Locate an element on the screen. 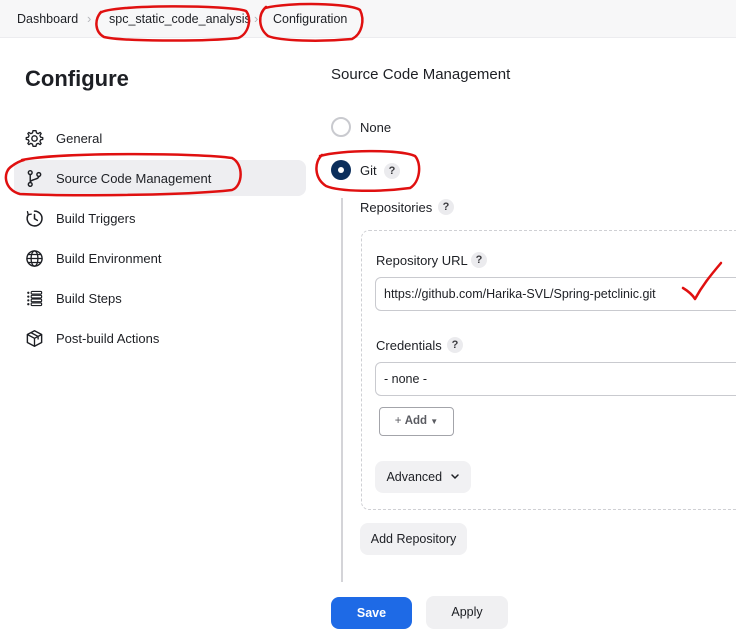  add-credentials-label: Add is located at coordinates (416, 421).